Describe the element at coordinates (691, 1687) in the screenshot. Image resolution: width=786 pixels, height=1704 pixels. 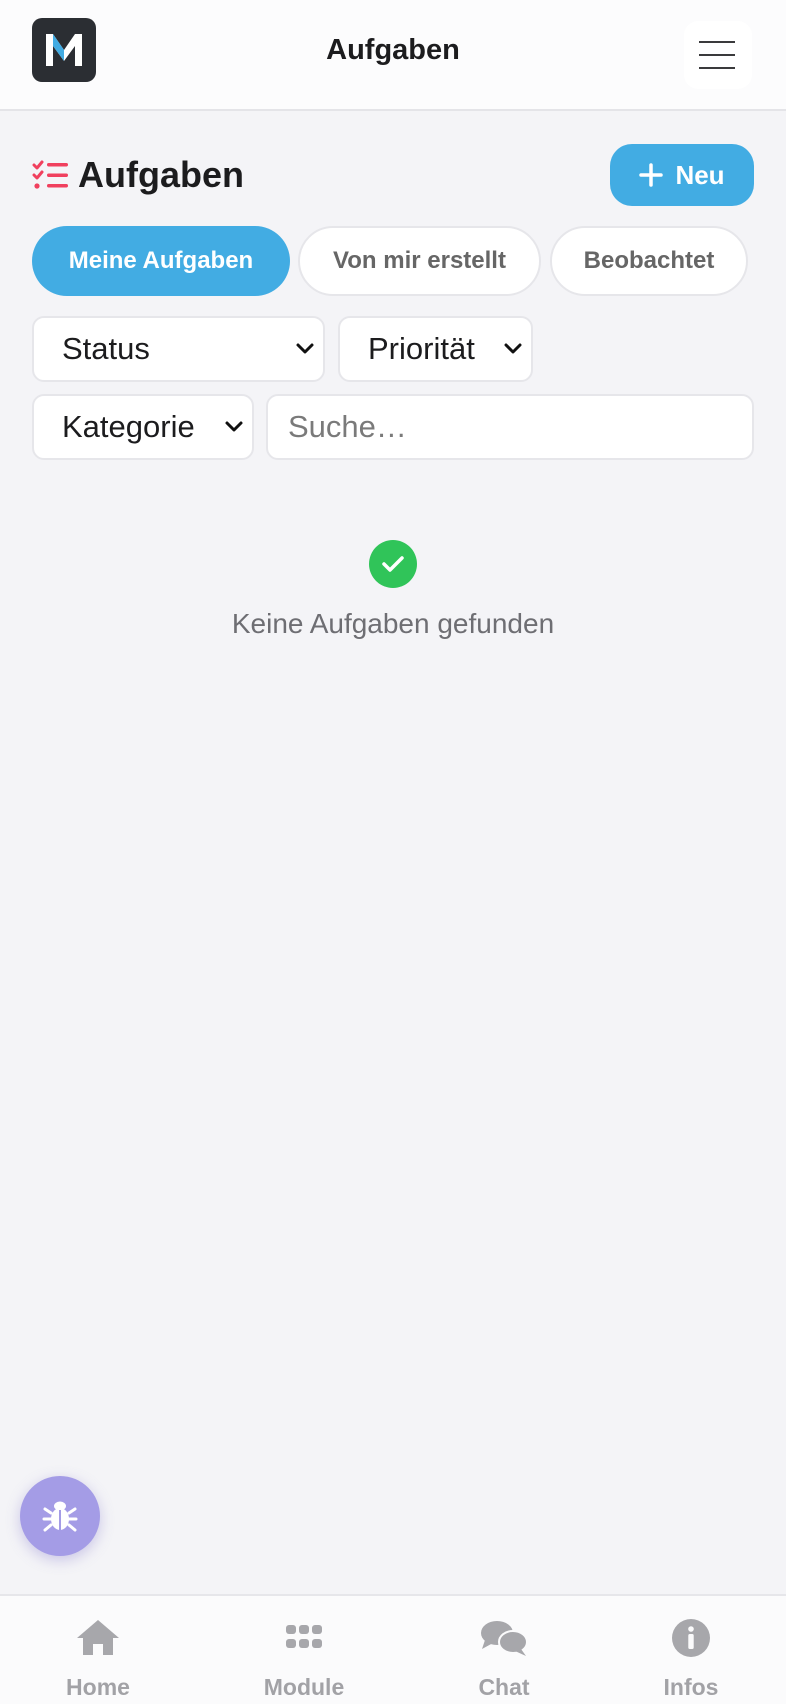
I see `nav-infos-label: Infos` at that location.